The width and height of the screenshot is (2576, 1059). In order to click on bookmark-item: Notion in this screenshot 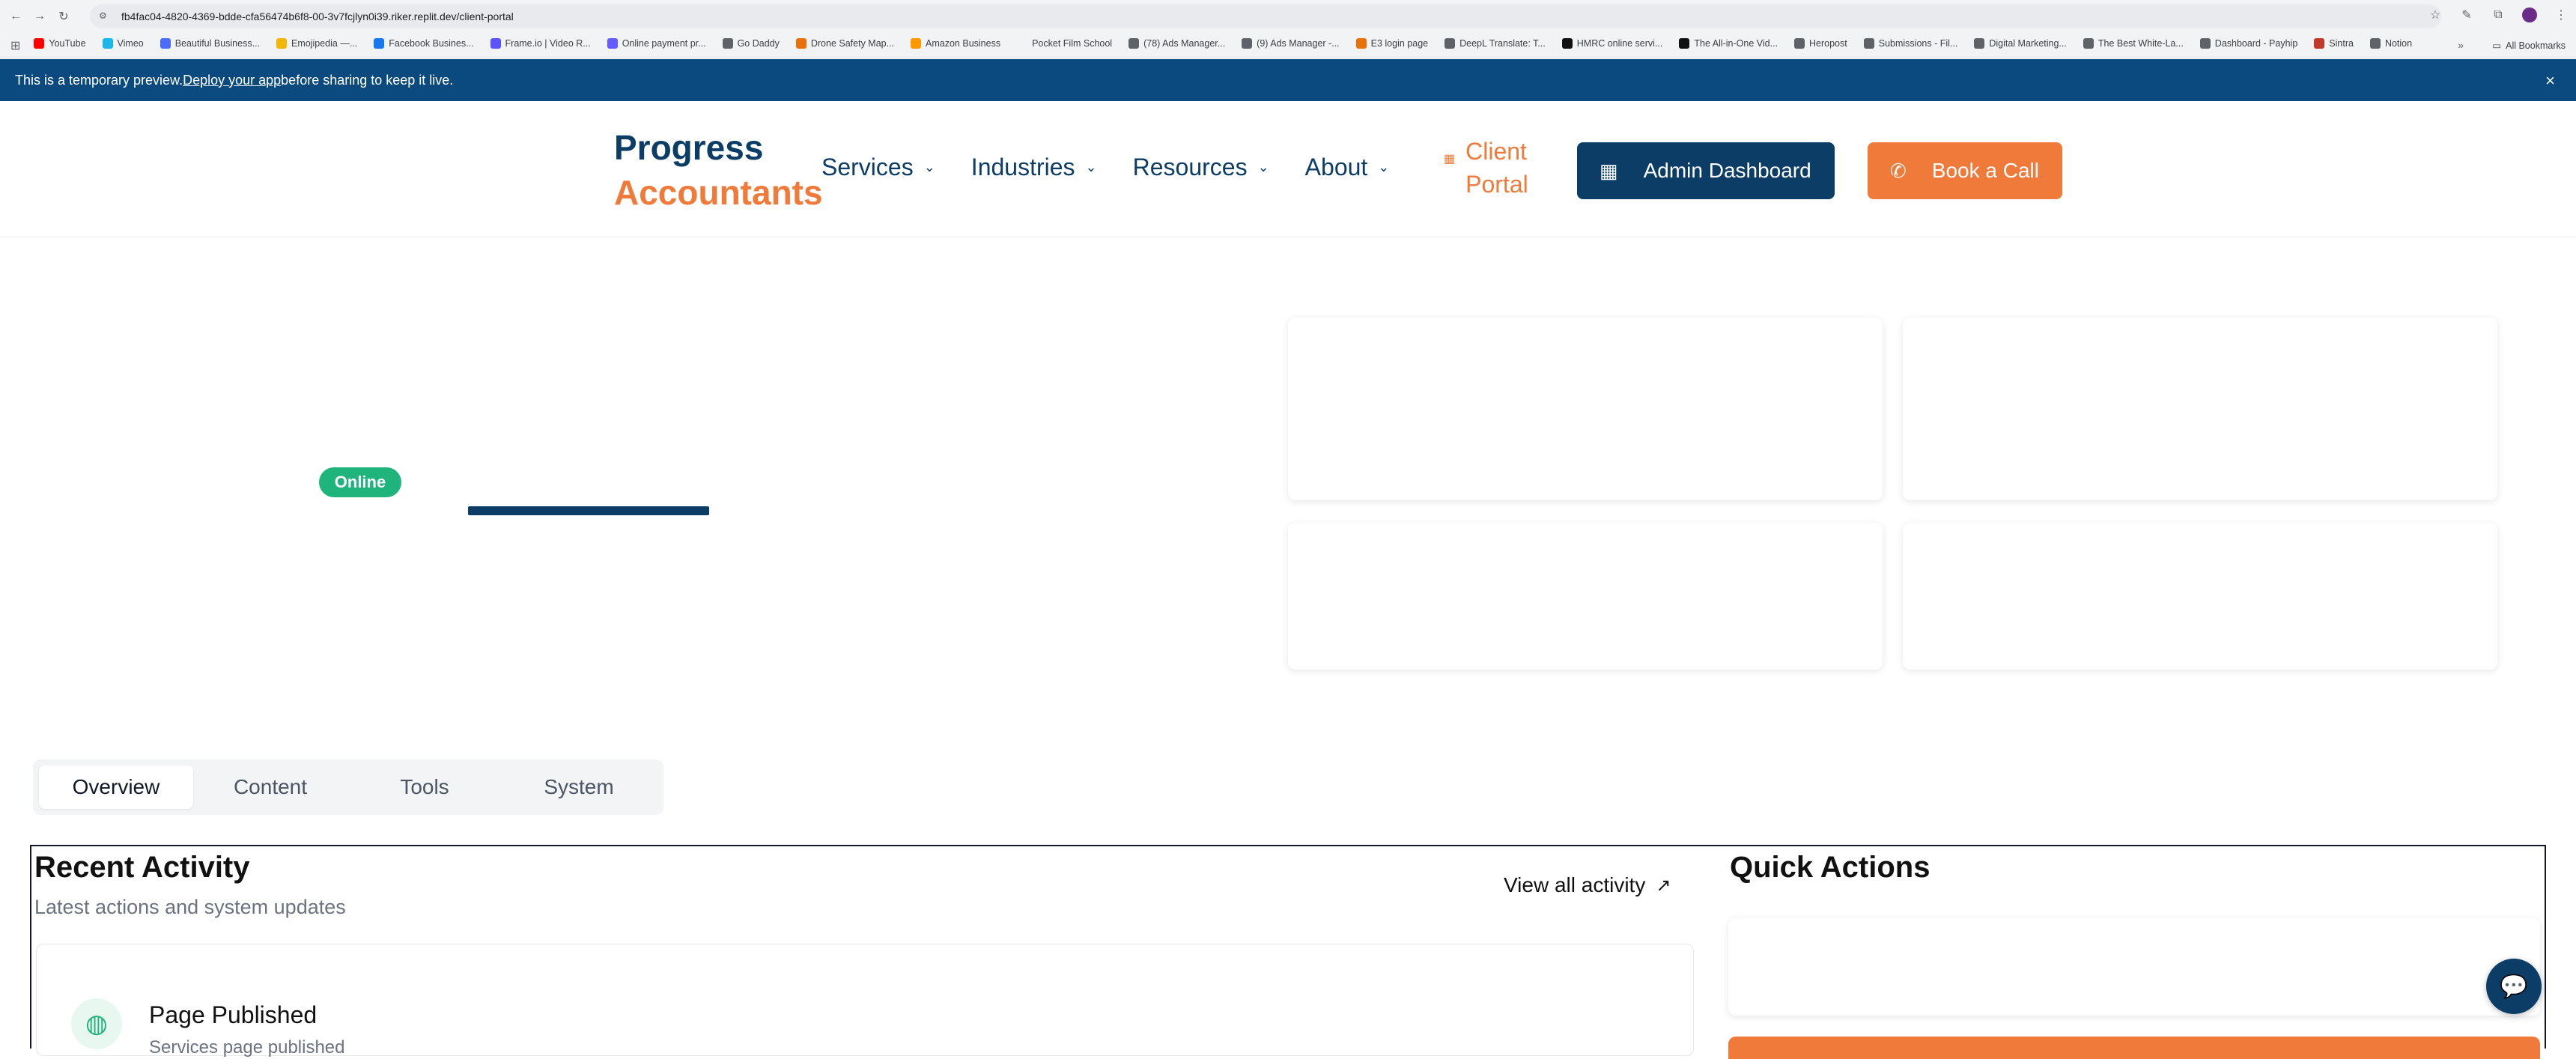, I will do `click(2390, 44)`.